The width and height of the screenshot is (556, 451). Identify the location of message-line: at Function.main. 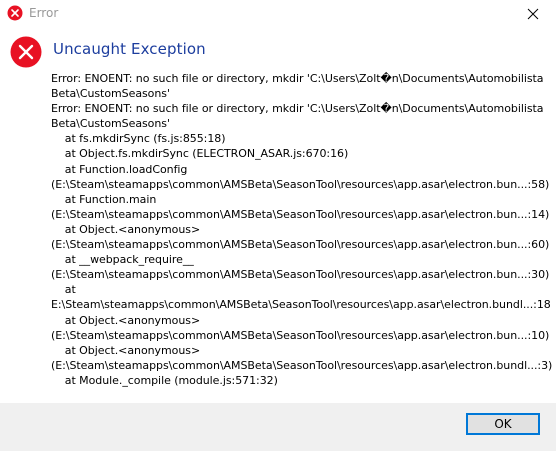
(104, 199).